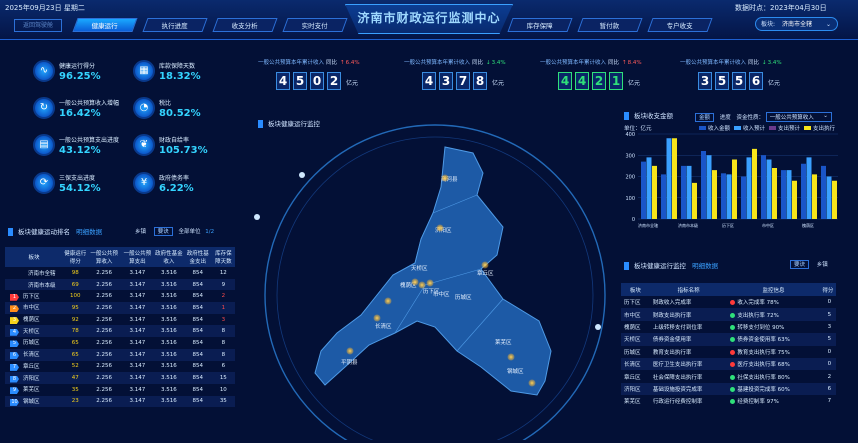  Describe the element at coordinates (798, 117) in the screenshot. I see `fund-select: 一般公共预算收入 ⌄` at that location.